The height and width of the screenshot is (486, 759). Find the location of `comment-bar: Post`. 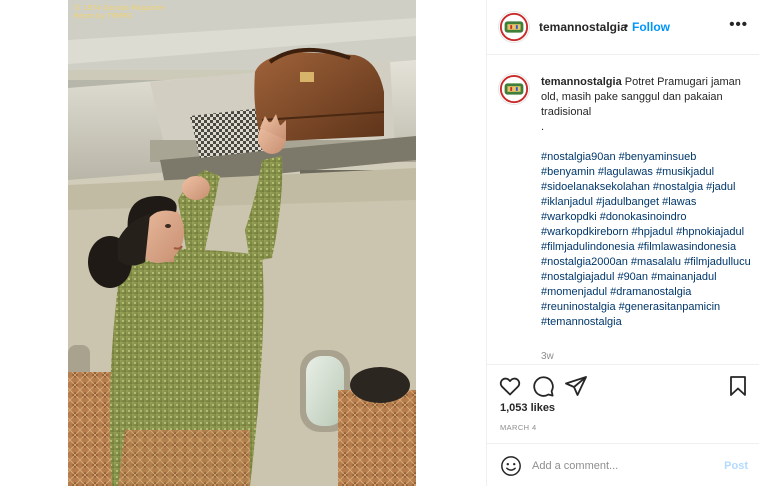

comment-bar: Post is located at coordinates (623, 464).